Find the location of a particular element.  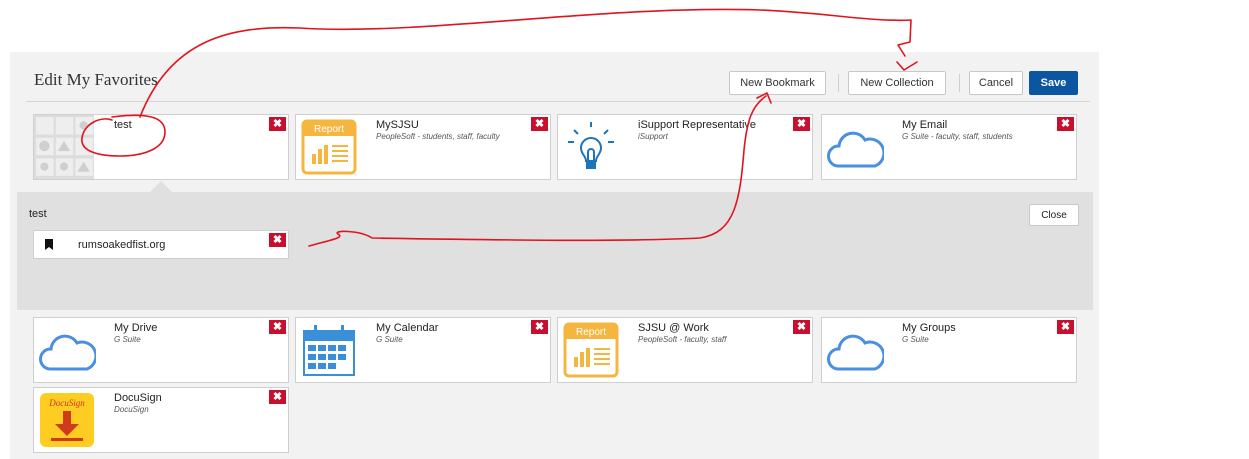

bookmark-label: rumsoakedfist.org is located at coordinates (122, 245).